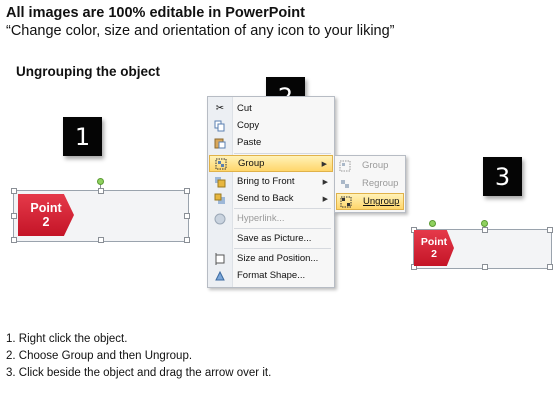  Describe the element at coordinates (220, 258) in the screenshot. I see `size-position-icon` at that location.